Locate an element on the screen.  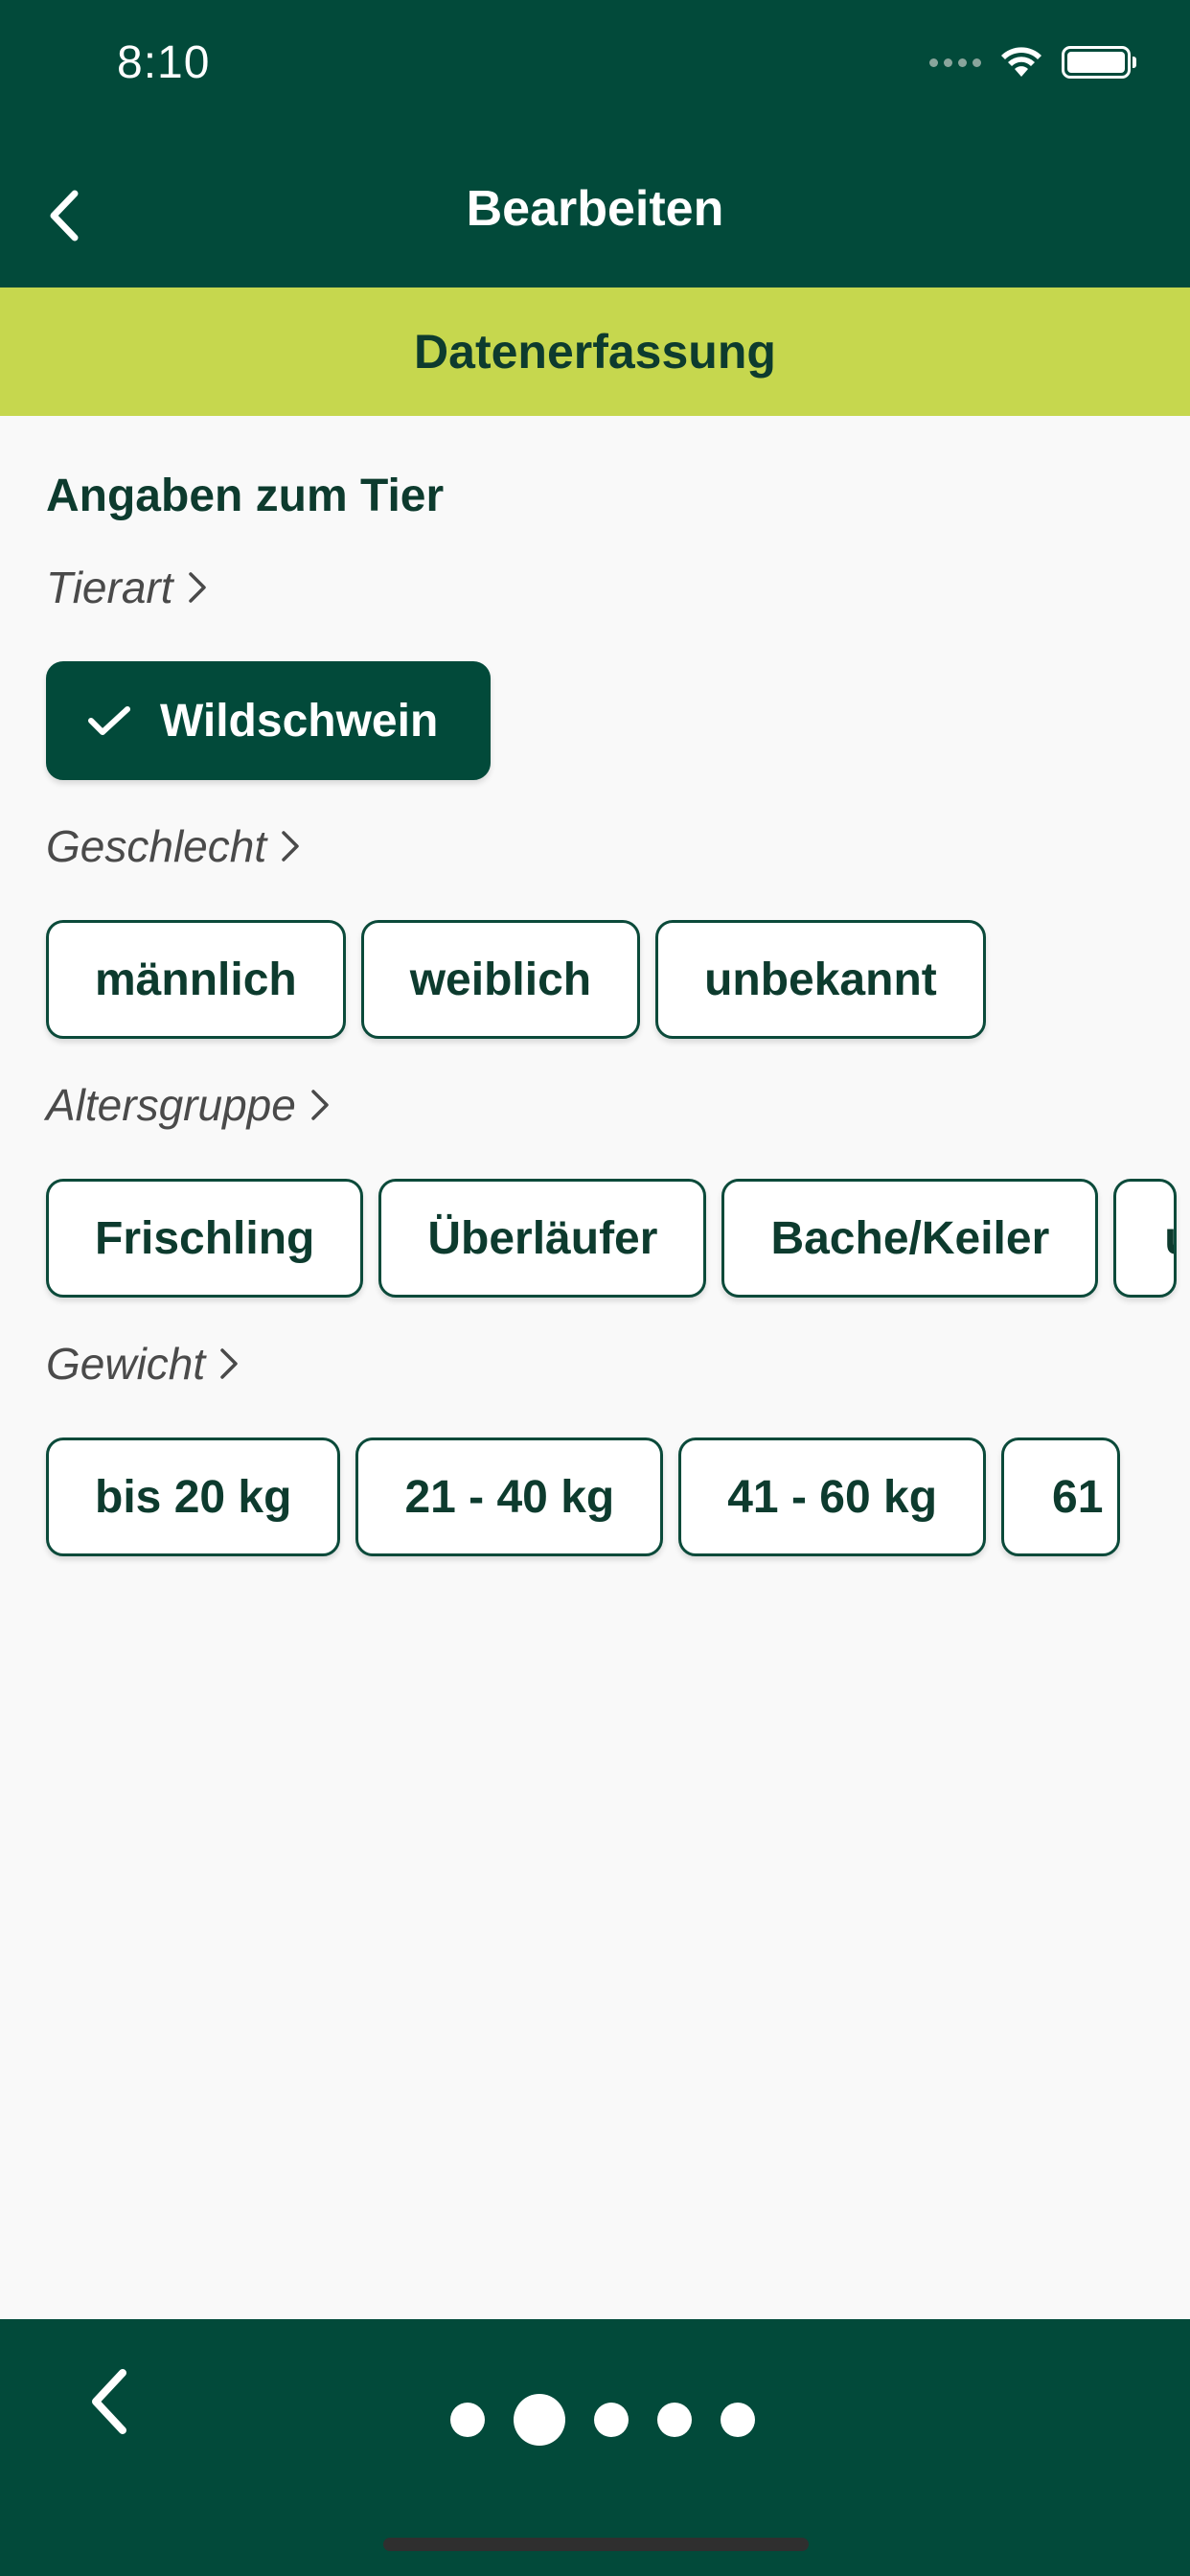
field-label-altersgruppe: Altersgruppe is located at coordinates (189, 1105).